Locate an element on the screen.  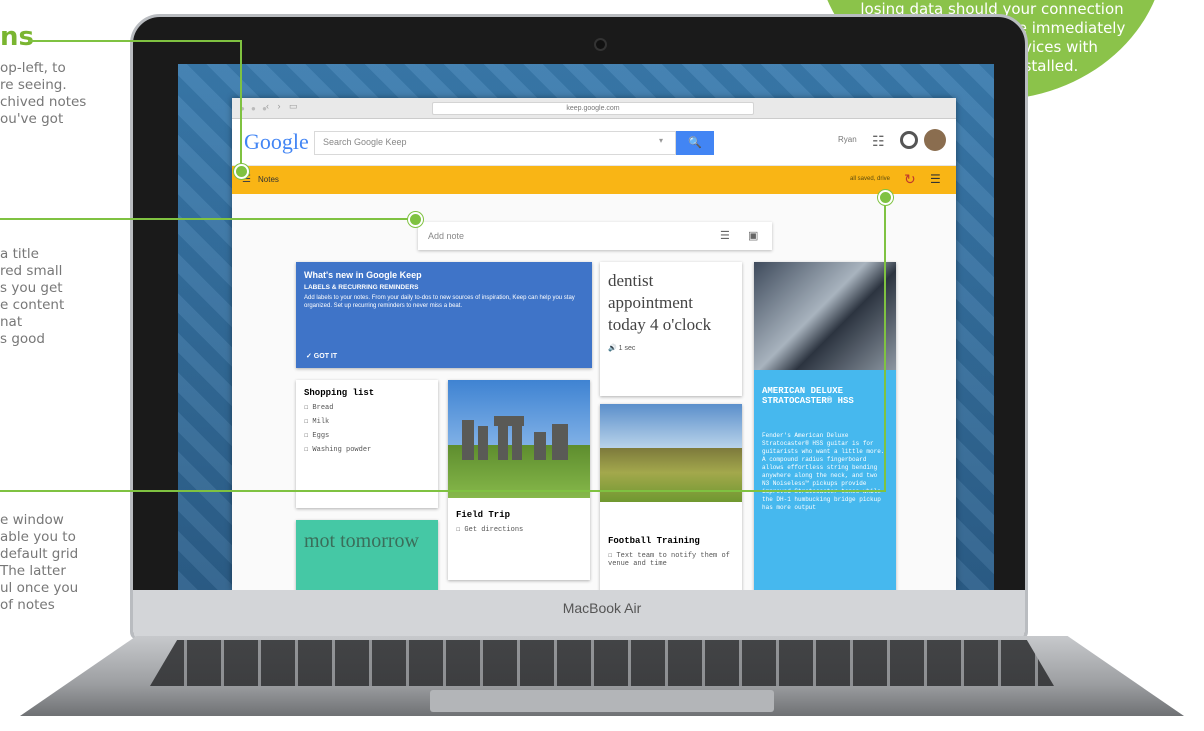
card-title: Field Trip is located at coordinates (483, 515).